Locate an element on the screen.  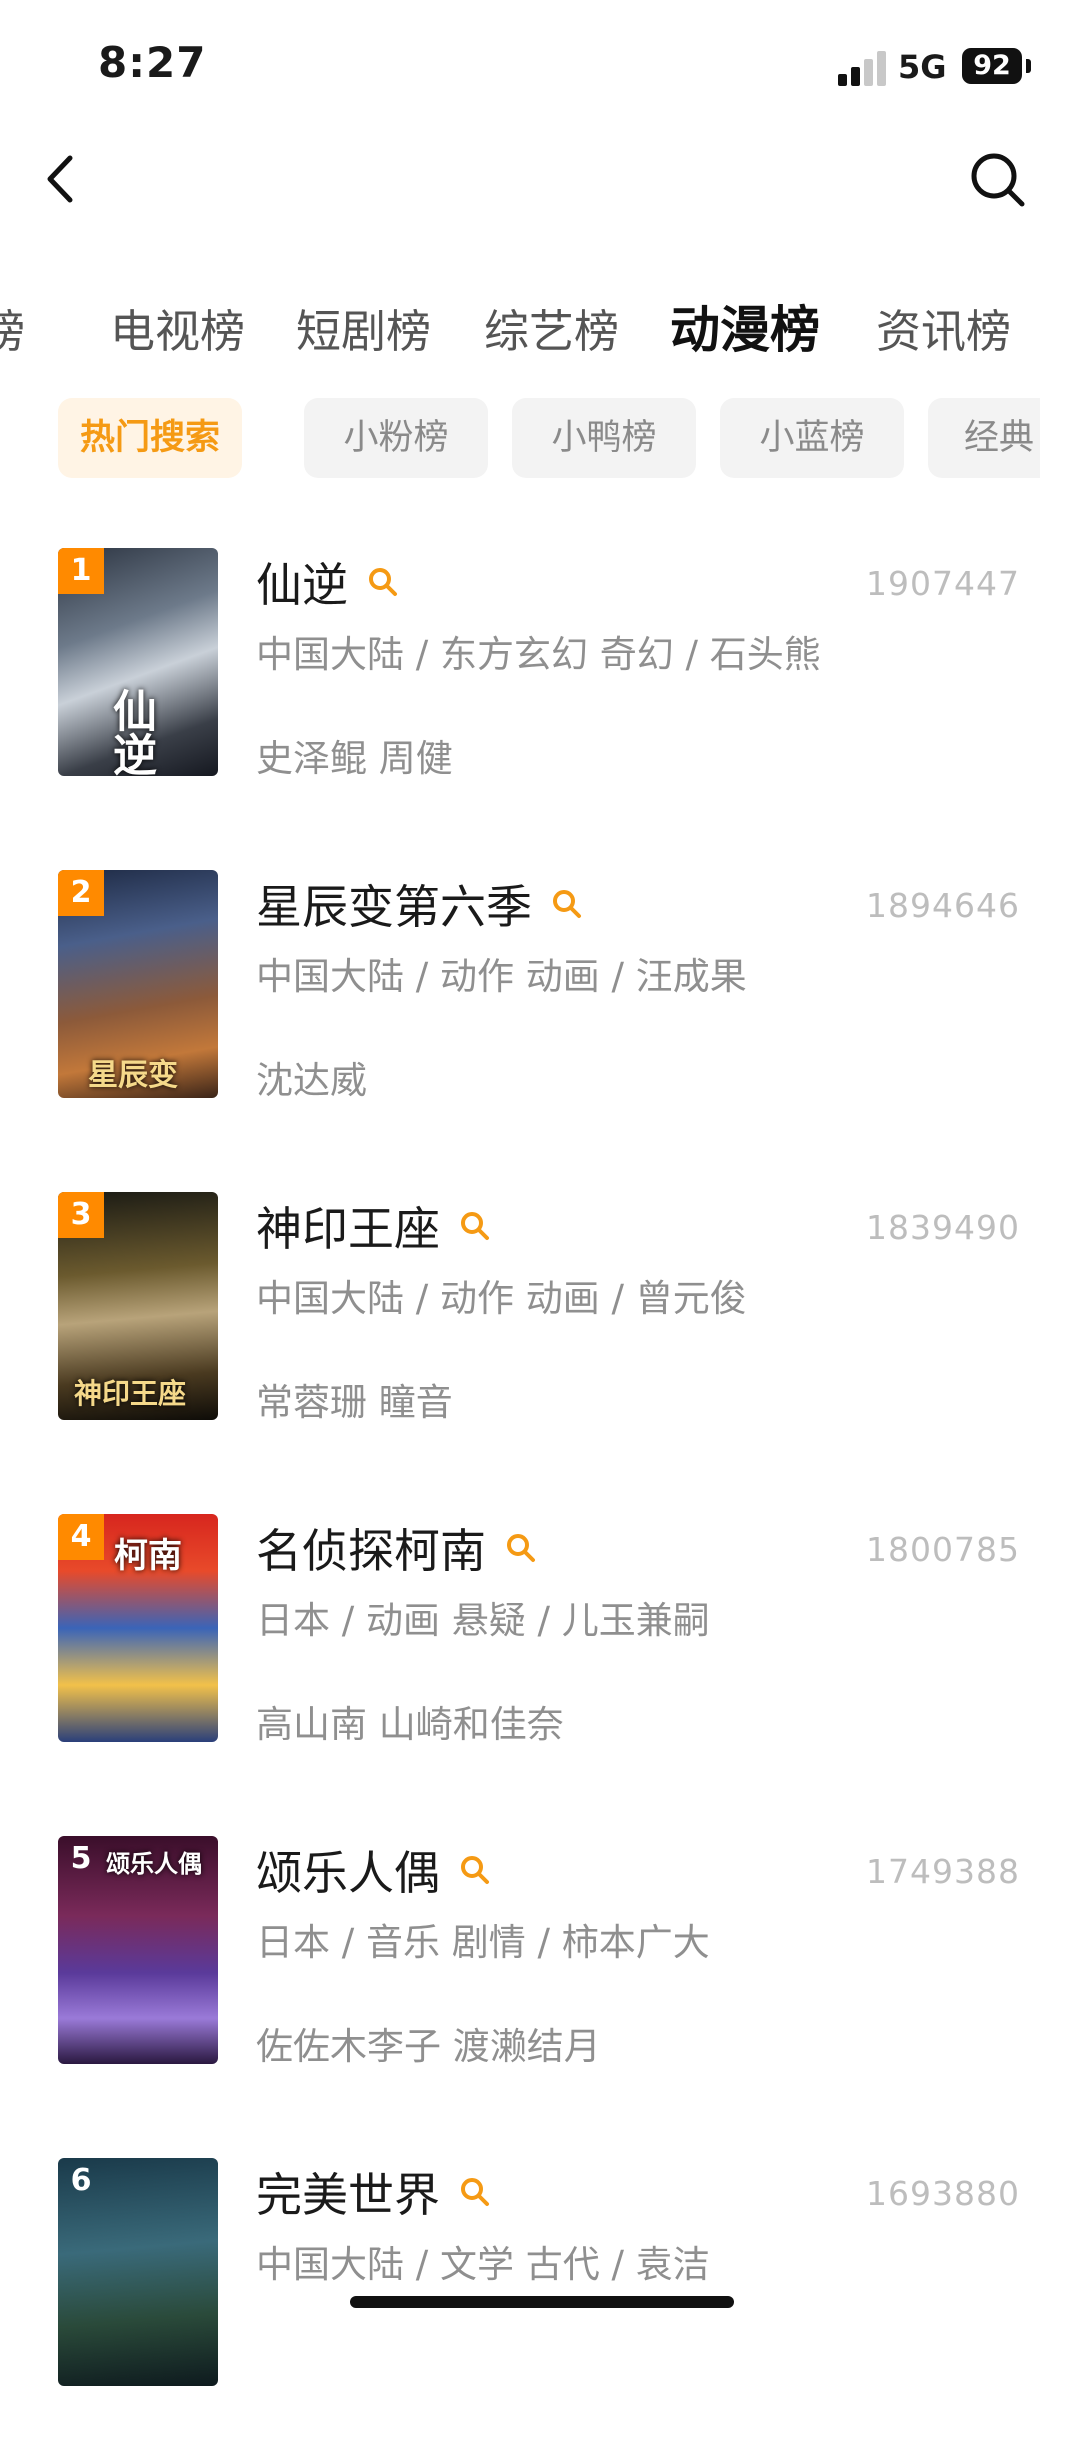
search-button is located at coordinates (998, 180).